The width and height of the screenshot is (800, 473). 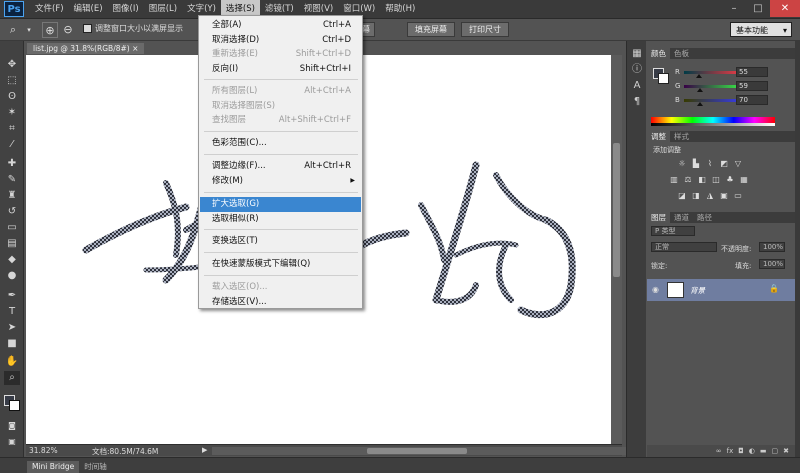 What do you see at coordinates (12, 164) in the screenshot?
I see `healing-brush-tool-icon: ✚` at bounding box center [12, 164].